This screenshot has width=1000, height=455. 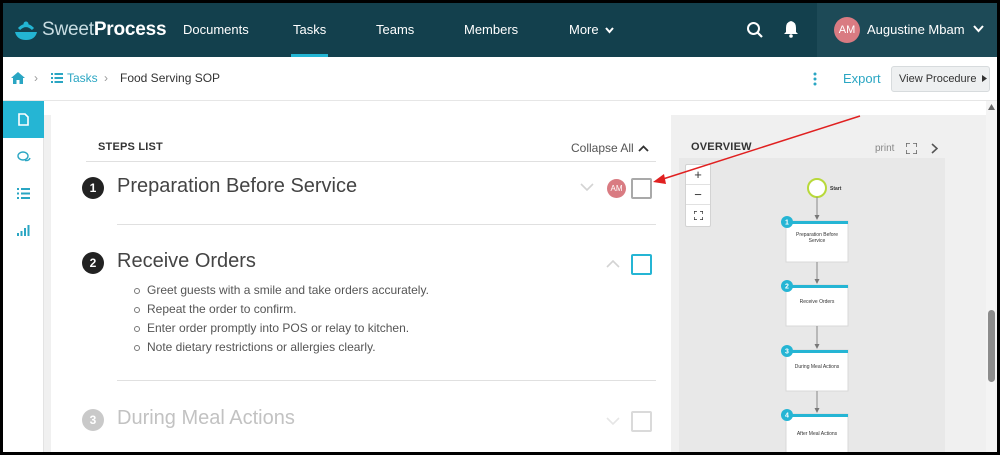 What do you see at coordinates (93, 263) in the screenshot?
I see `step-number-badge: 2` at bounding box center [93, 263].